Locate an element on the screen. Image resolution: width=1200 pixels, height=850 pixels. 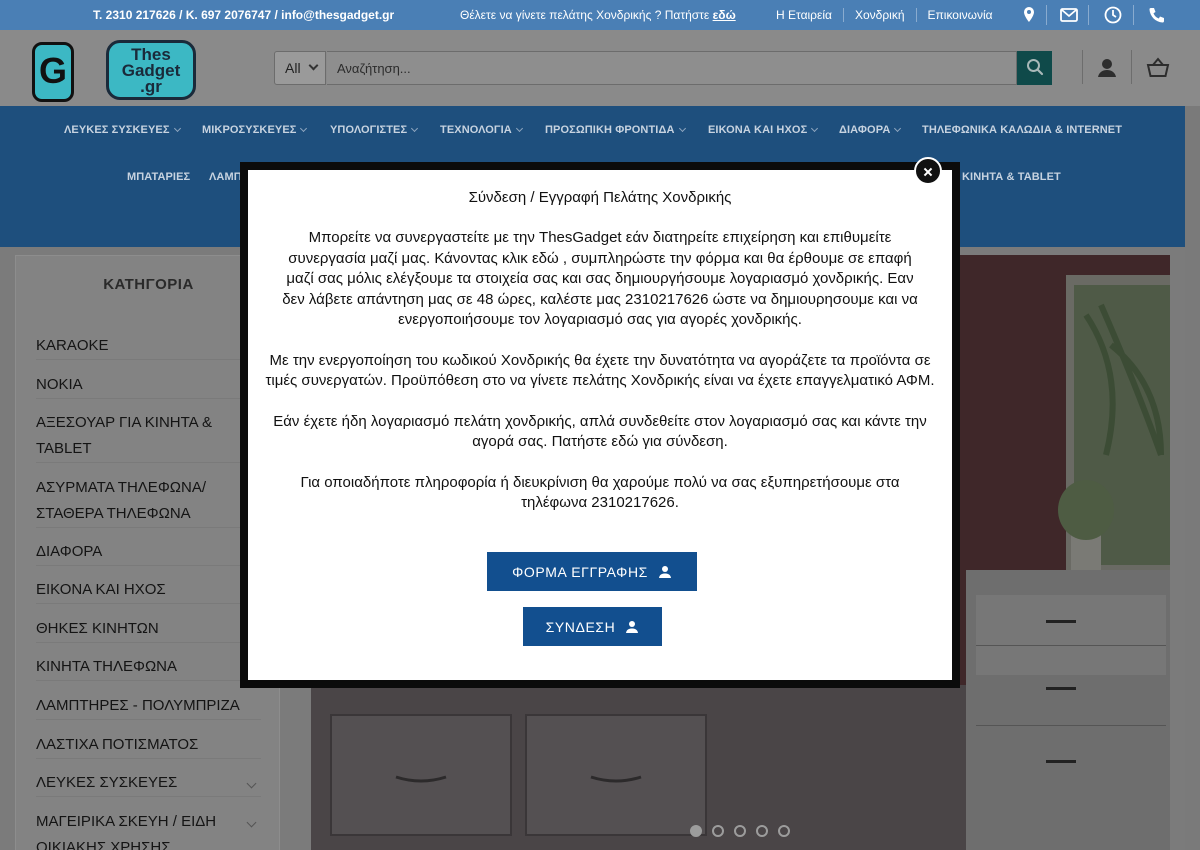
sidebar-item-mobile-phones: ΚΙΝΗΤΑ ΤΗΛΕΦΩΝΑ is located at coordinates (148, 667).